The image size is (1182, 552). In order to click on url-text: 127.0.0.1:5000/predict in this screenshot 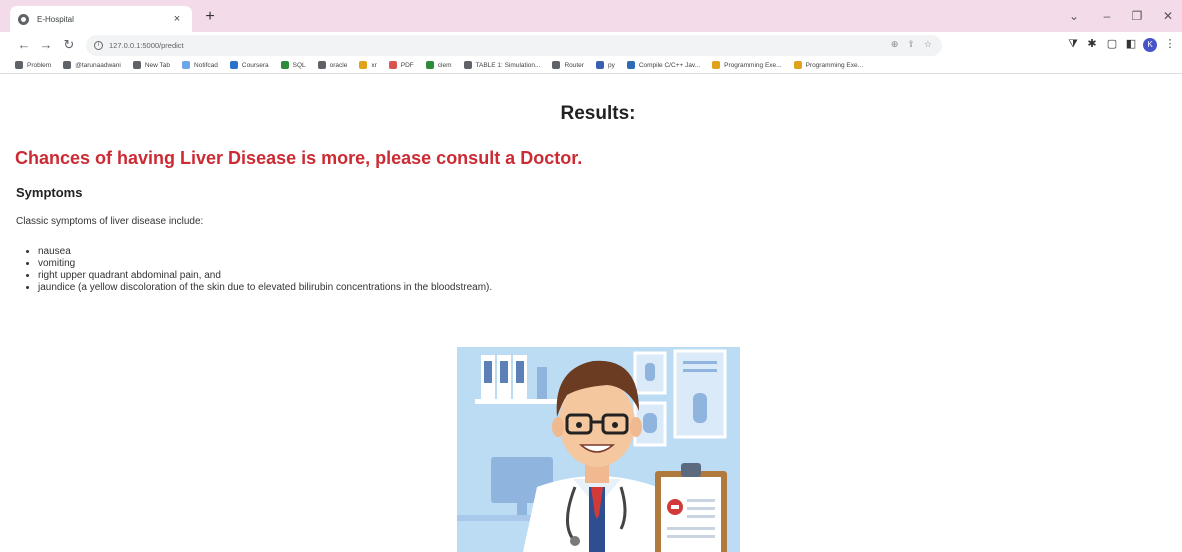, I will do `click(146, 45)`.